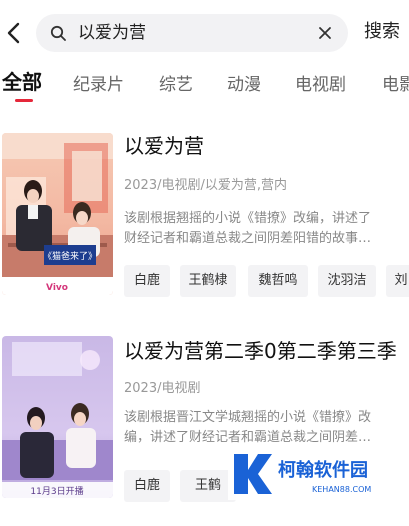 This screenshot has width=409, height=526. Describe the element at coordinates (320, 85) in the screenshot. I see `tab-tv-series: 电视剧` at that location.